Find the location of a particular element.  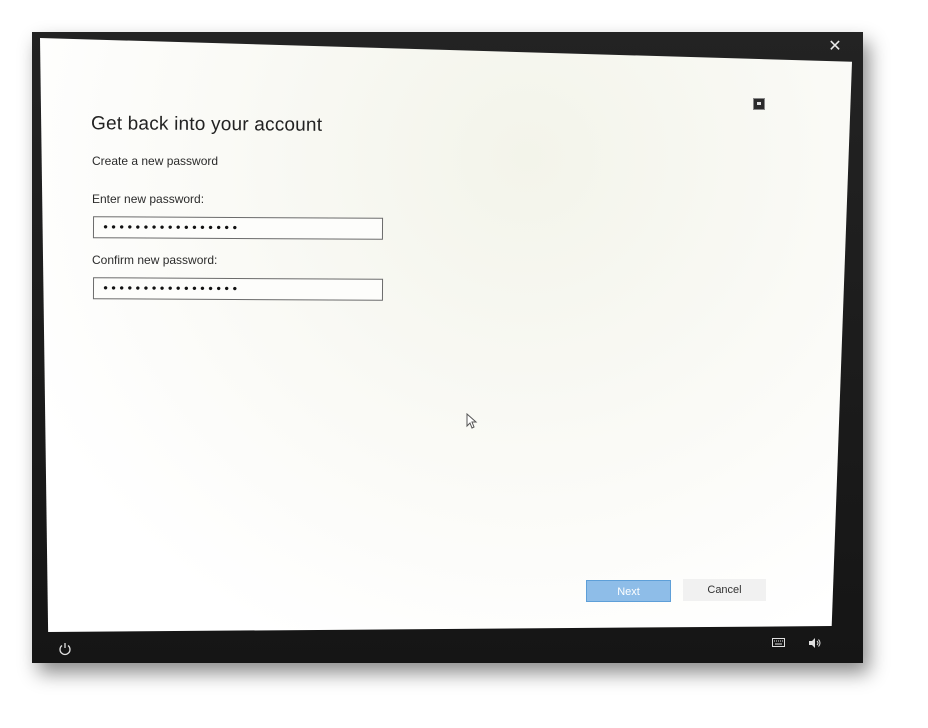

power-icon is located at coordinates (65, 649).